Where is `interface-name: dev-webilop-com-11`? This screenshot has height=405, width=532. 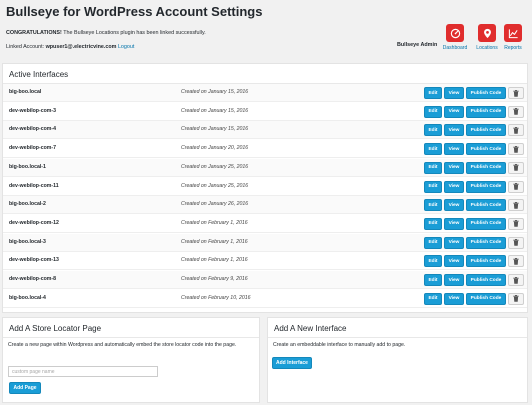
interface-name: dev-webilop-com-11 is located at coordinates (34, 185).